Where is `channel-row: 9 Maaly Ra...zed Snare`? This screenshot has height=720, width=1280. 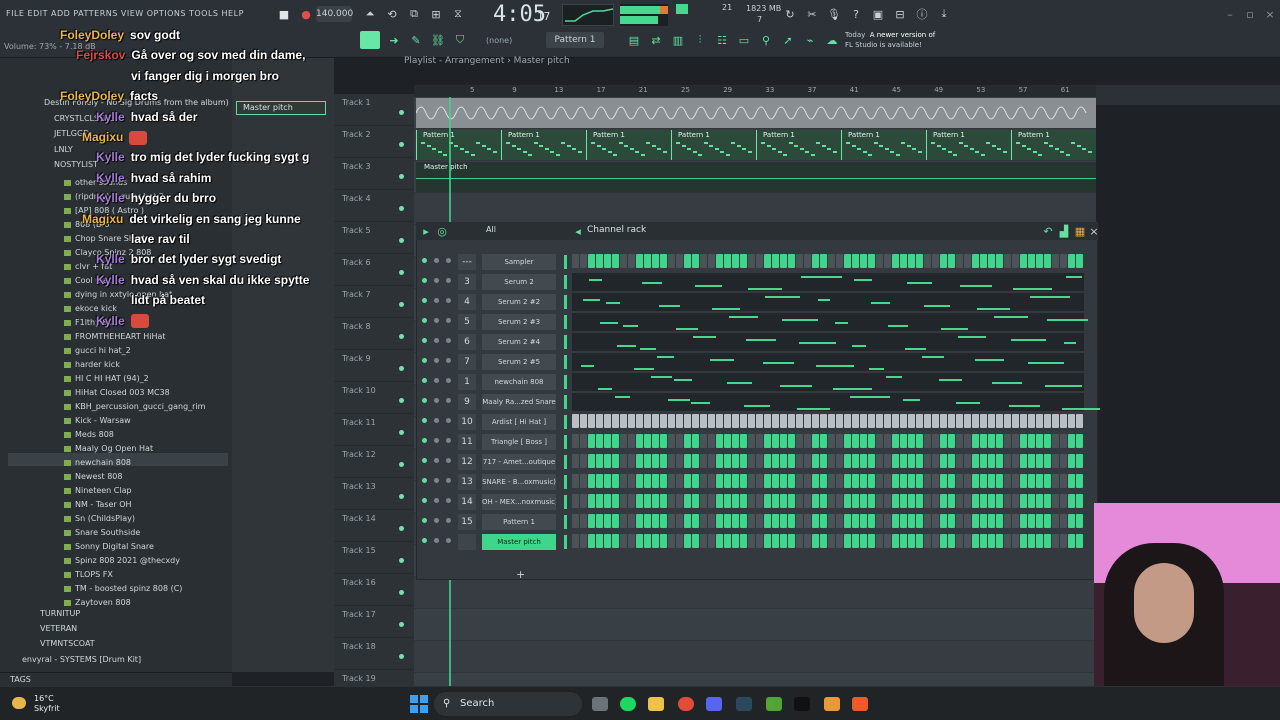
channel-row: 9 Maaly Ra...zed Snare is located at coordinates (759, 402).